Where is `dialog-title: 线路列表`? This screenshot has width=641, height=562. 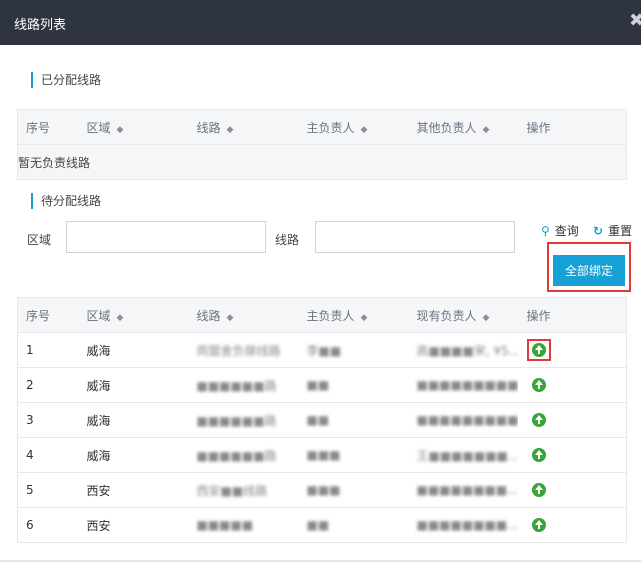
dialog-title: 线路列表 is located at coordinates (40, 25).